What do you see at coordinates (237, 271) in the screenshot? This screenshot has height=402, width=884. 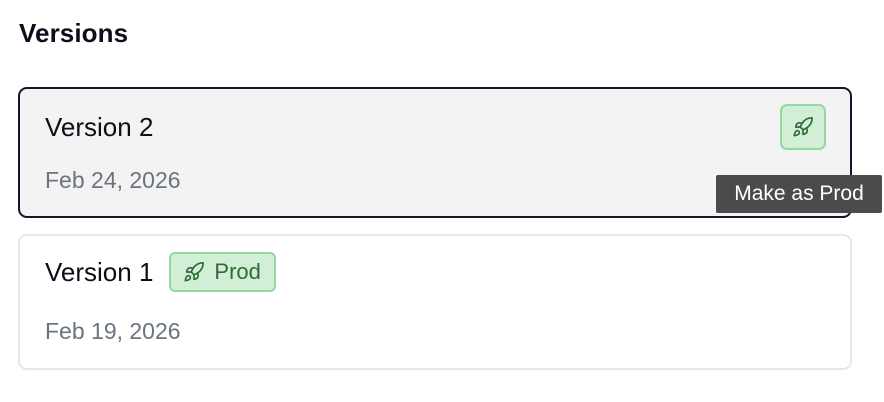 I see `prod-badge-label: Prod` at bounding box center [237, 271].